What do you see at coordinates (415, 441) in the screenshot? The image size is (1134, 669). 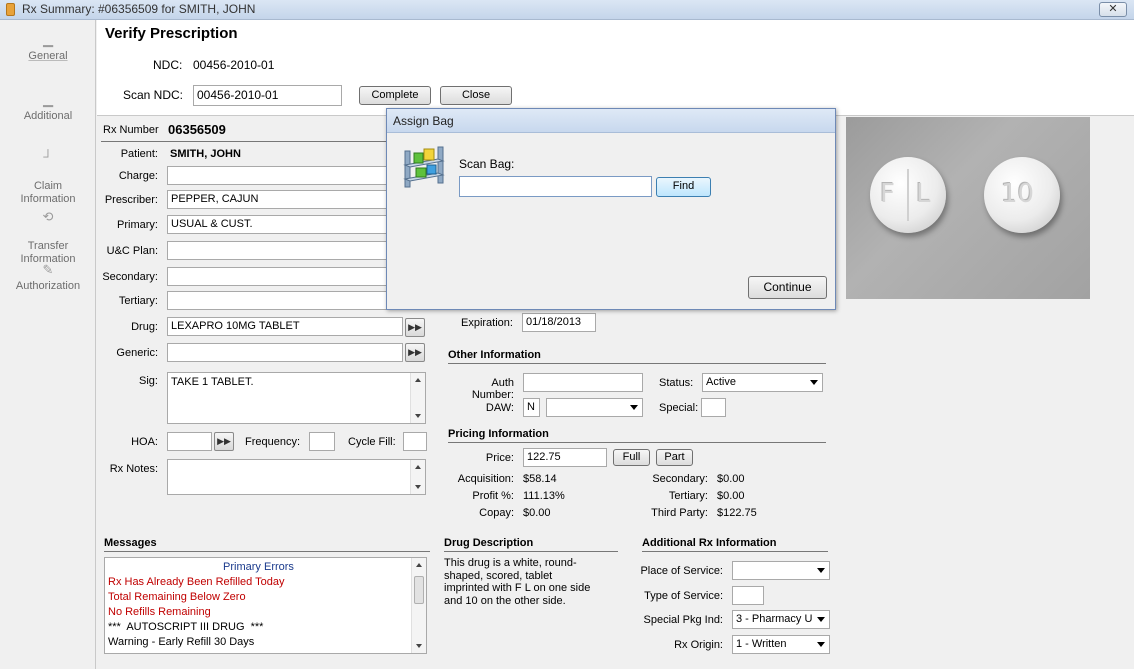 I see `cycle-fill-input` at bounding box center [415, 441].